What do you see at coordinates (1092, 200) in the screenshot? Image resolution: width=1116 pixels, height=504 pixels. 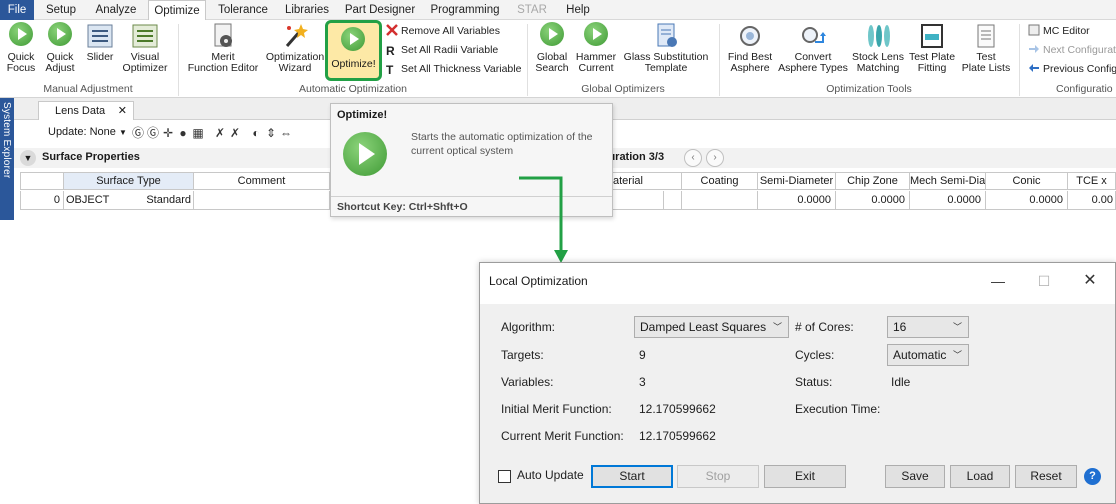 I see `tce-cell: 0.00` at bounding box center [1092, 200].